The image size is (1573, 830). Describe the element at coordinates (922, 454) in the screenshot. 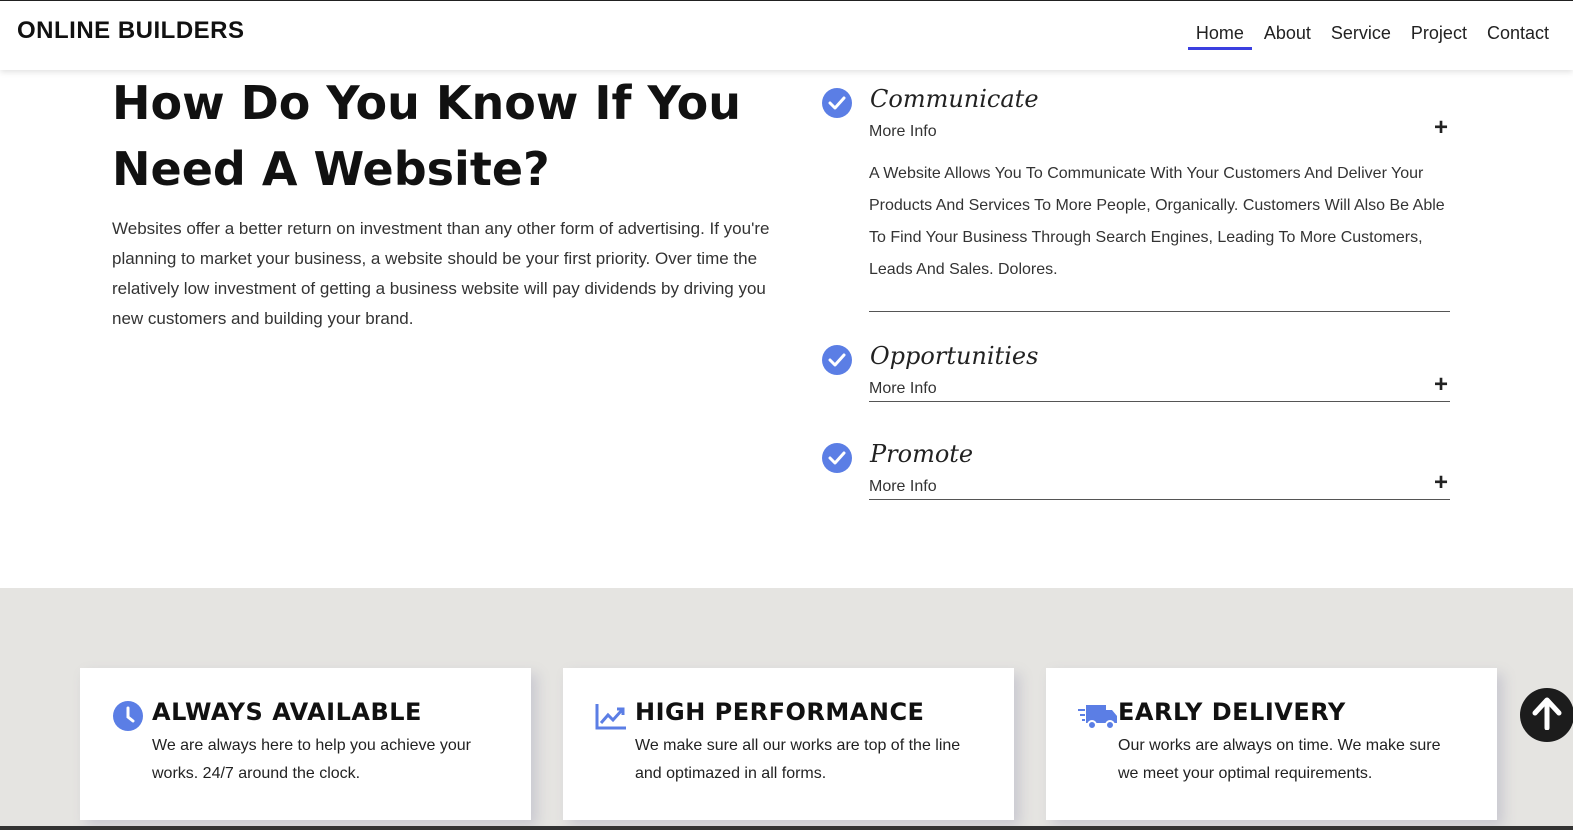

I see `accordion-title: Promote` at that location.